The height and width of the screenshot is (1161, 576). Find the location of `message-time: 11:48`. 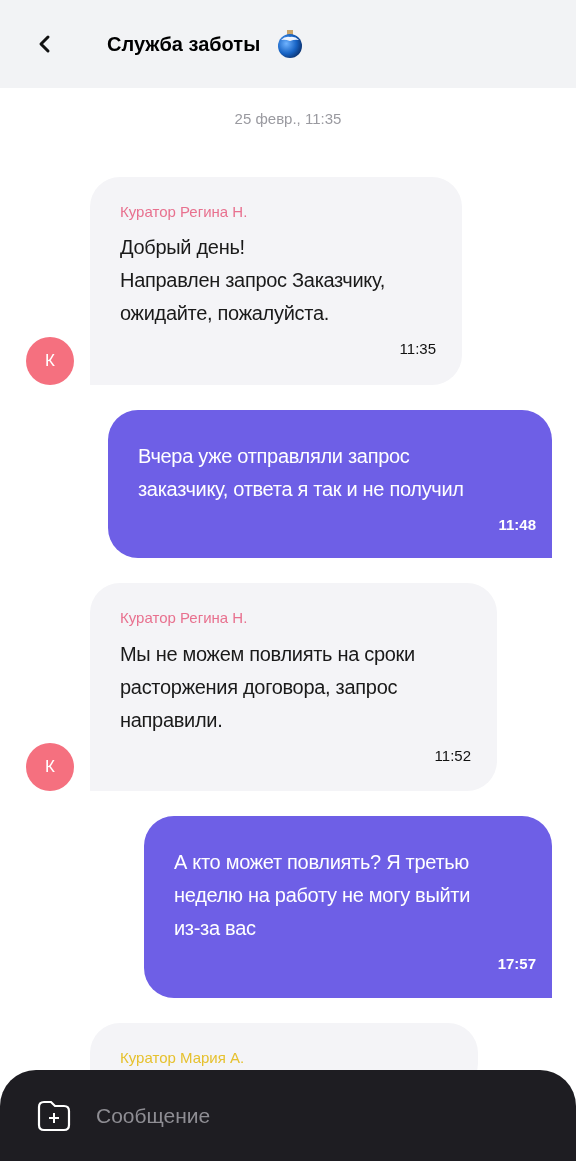

message-time: 11:48 is located at coordinates (516, 524).